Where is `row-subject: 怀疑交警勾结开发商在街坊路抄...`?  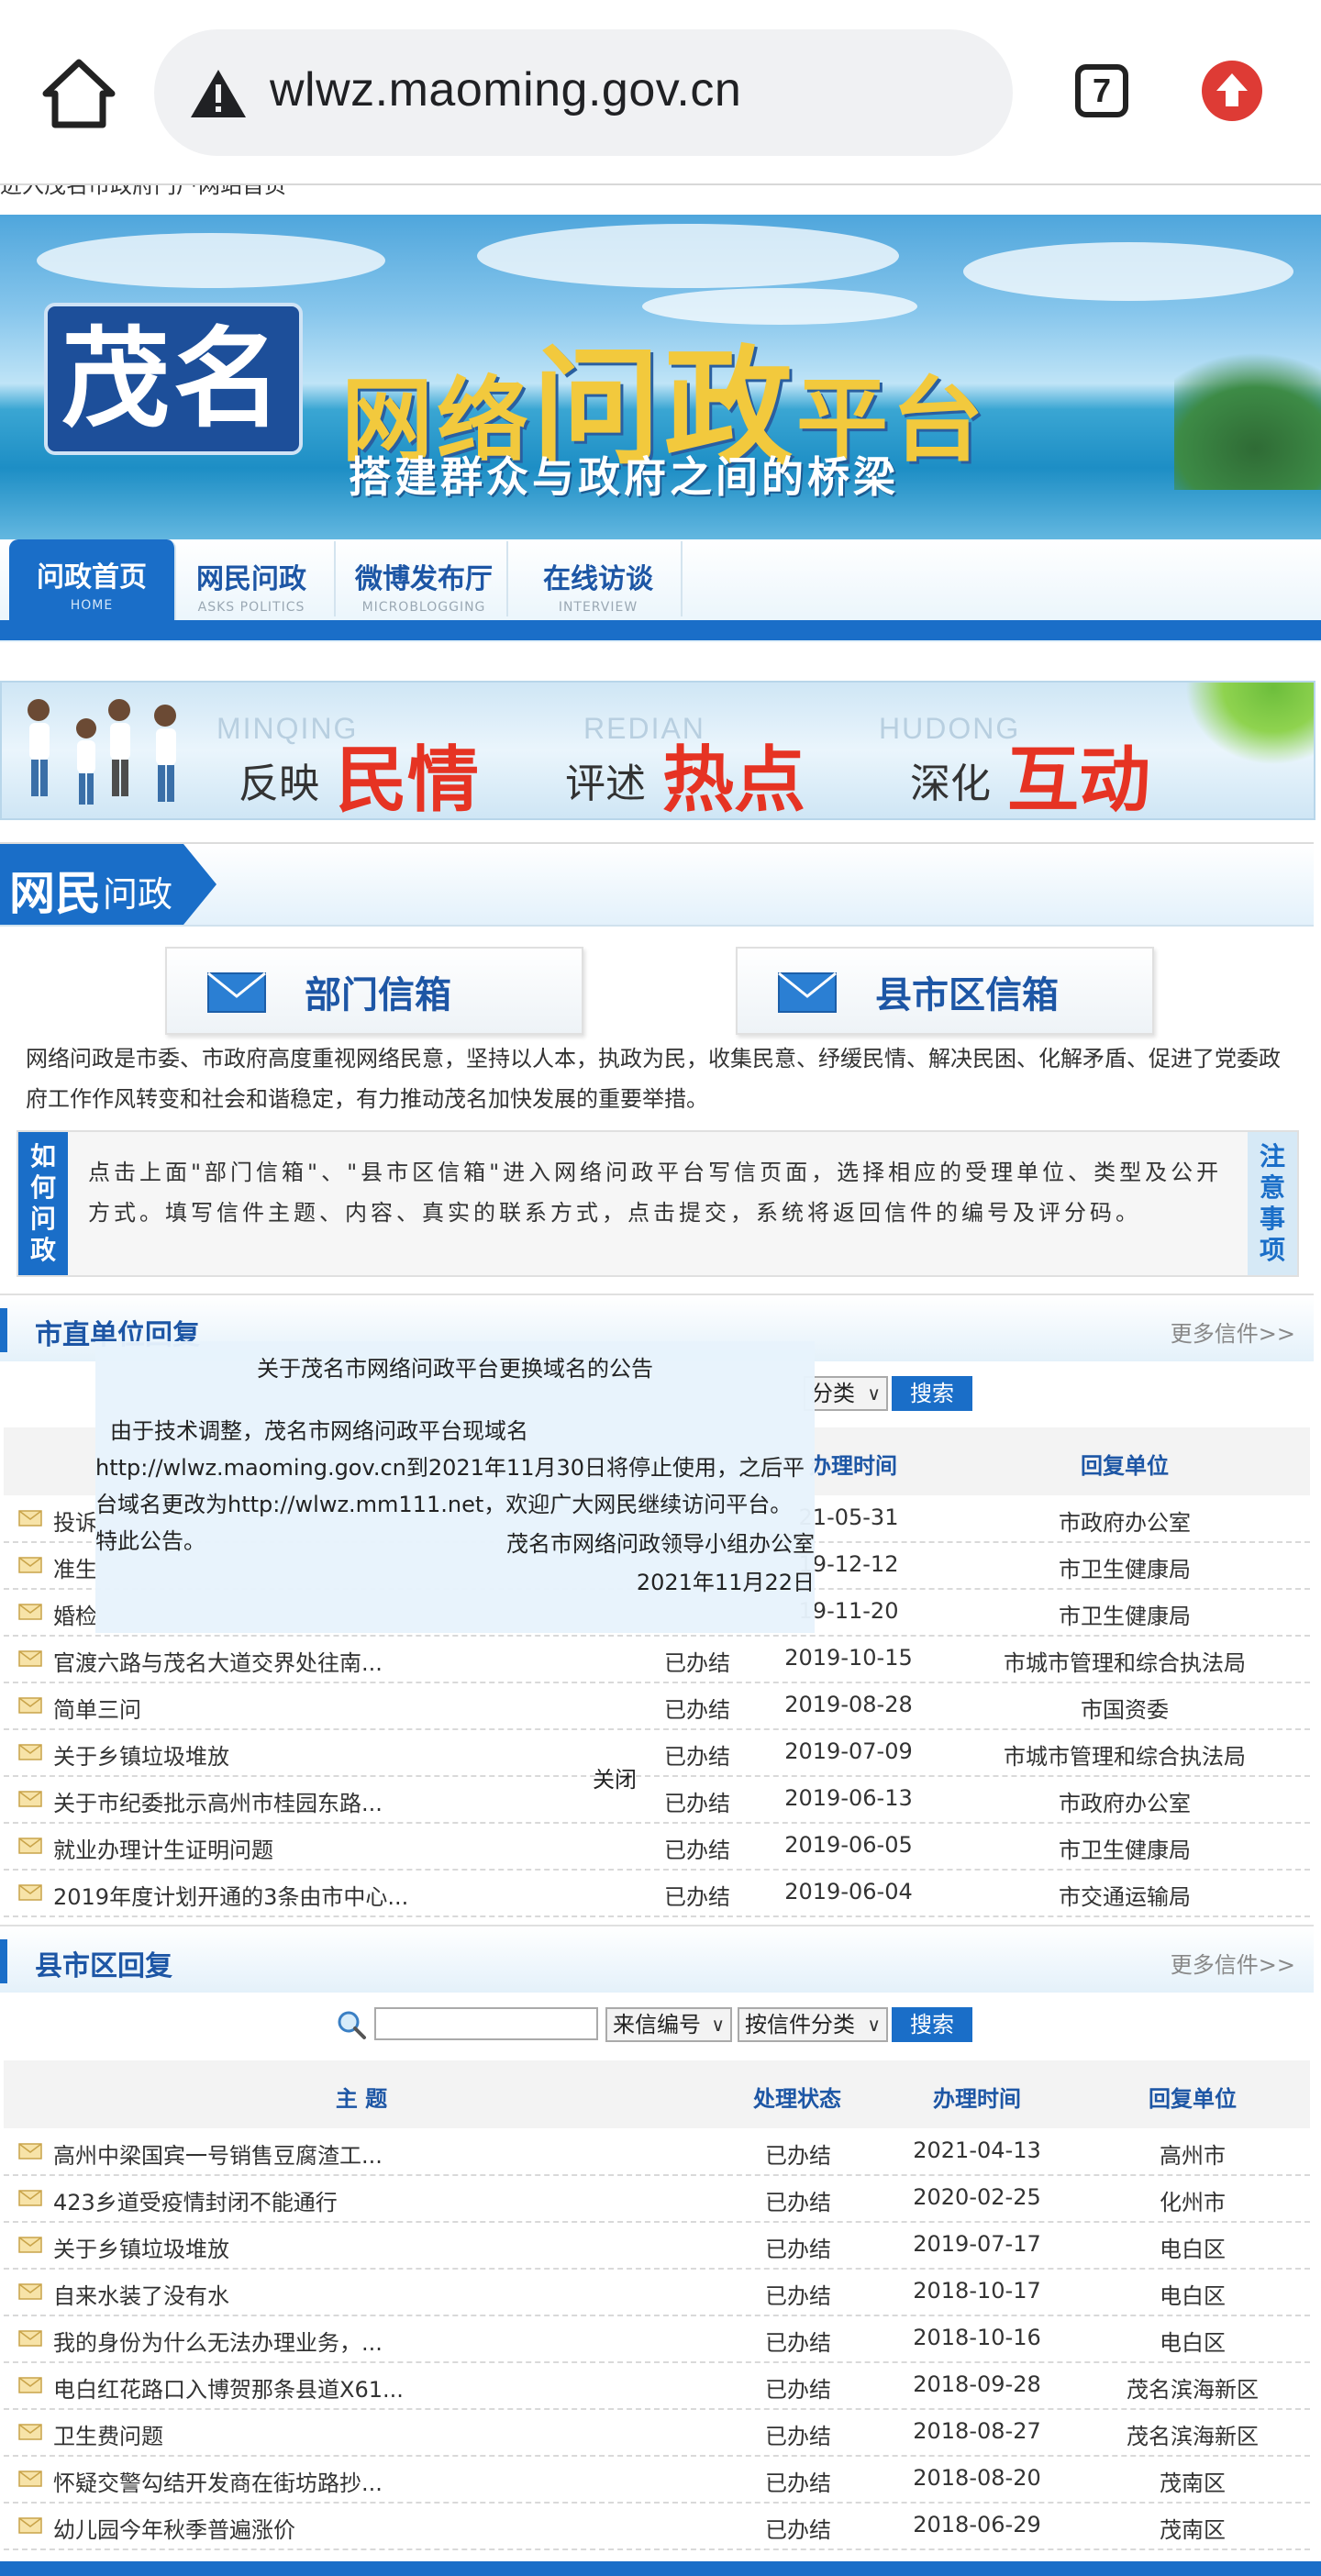 row-subject: 怀疑交警勾结开发商在街坊路抄... is located at coordinates (218, 2481).